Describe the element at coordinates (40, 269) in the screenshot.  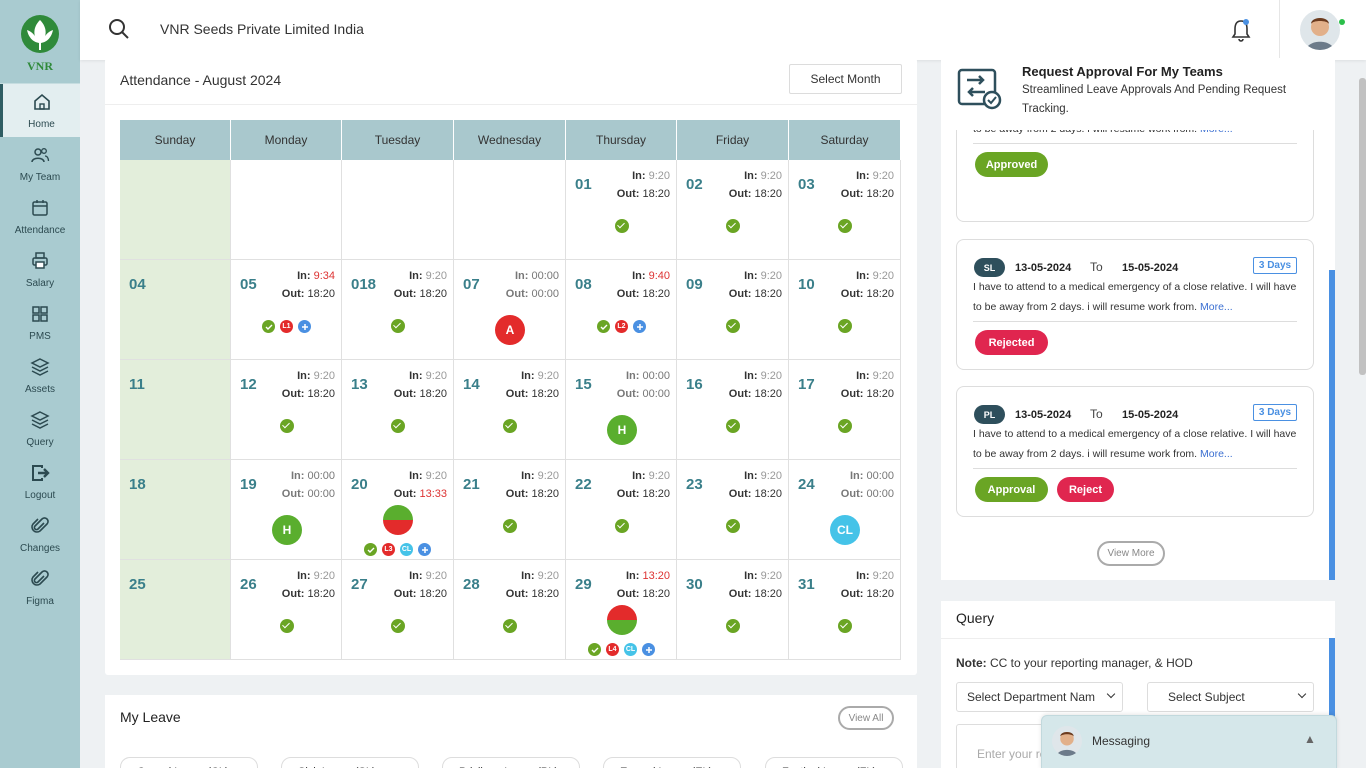
I see `sidebar-item-salary: Salary` at that location.